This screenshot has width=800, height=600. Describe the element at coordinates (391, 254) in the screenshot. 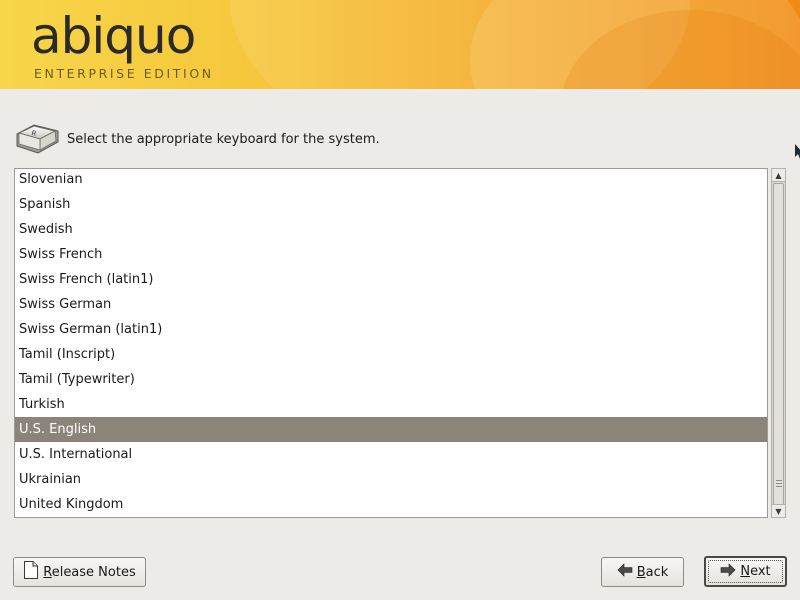

I see `list-item: Swiss French` at that location.